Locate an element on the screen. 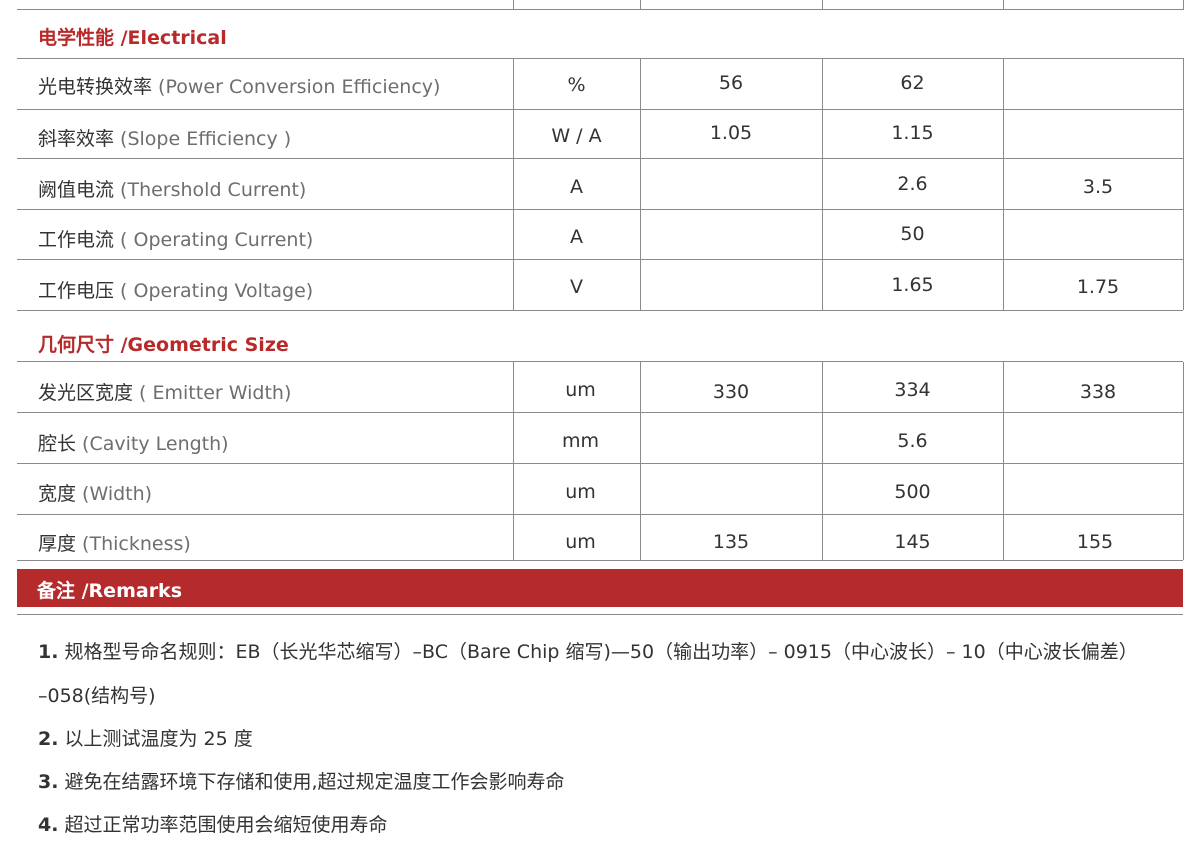 This screenshot has width=1200, height=867. remark-item: 2. 以上测试温度为 25 度 is located at coordinates (145, 737).